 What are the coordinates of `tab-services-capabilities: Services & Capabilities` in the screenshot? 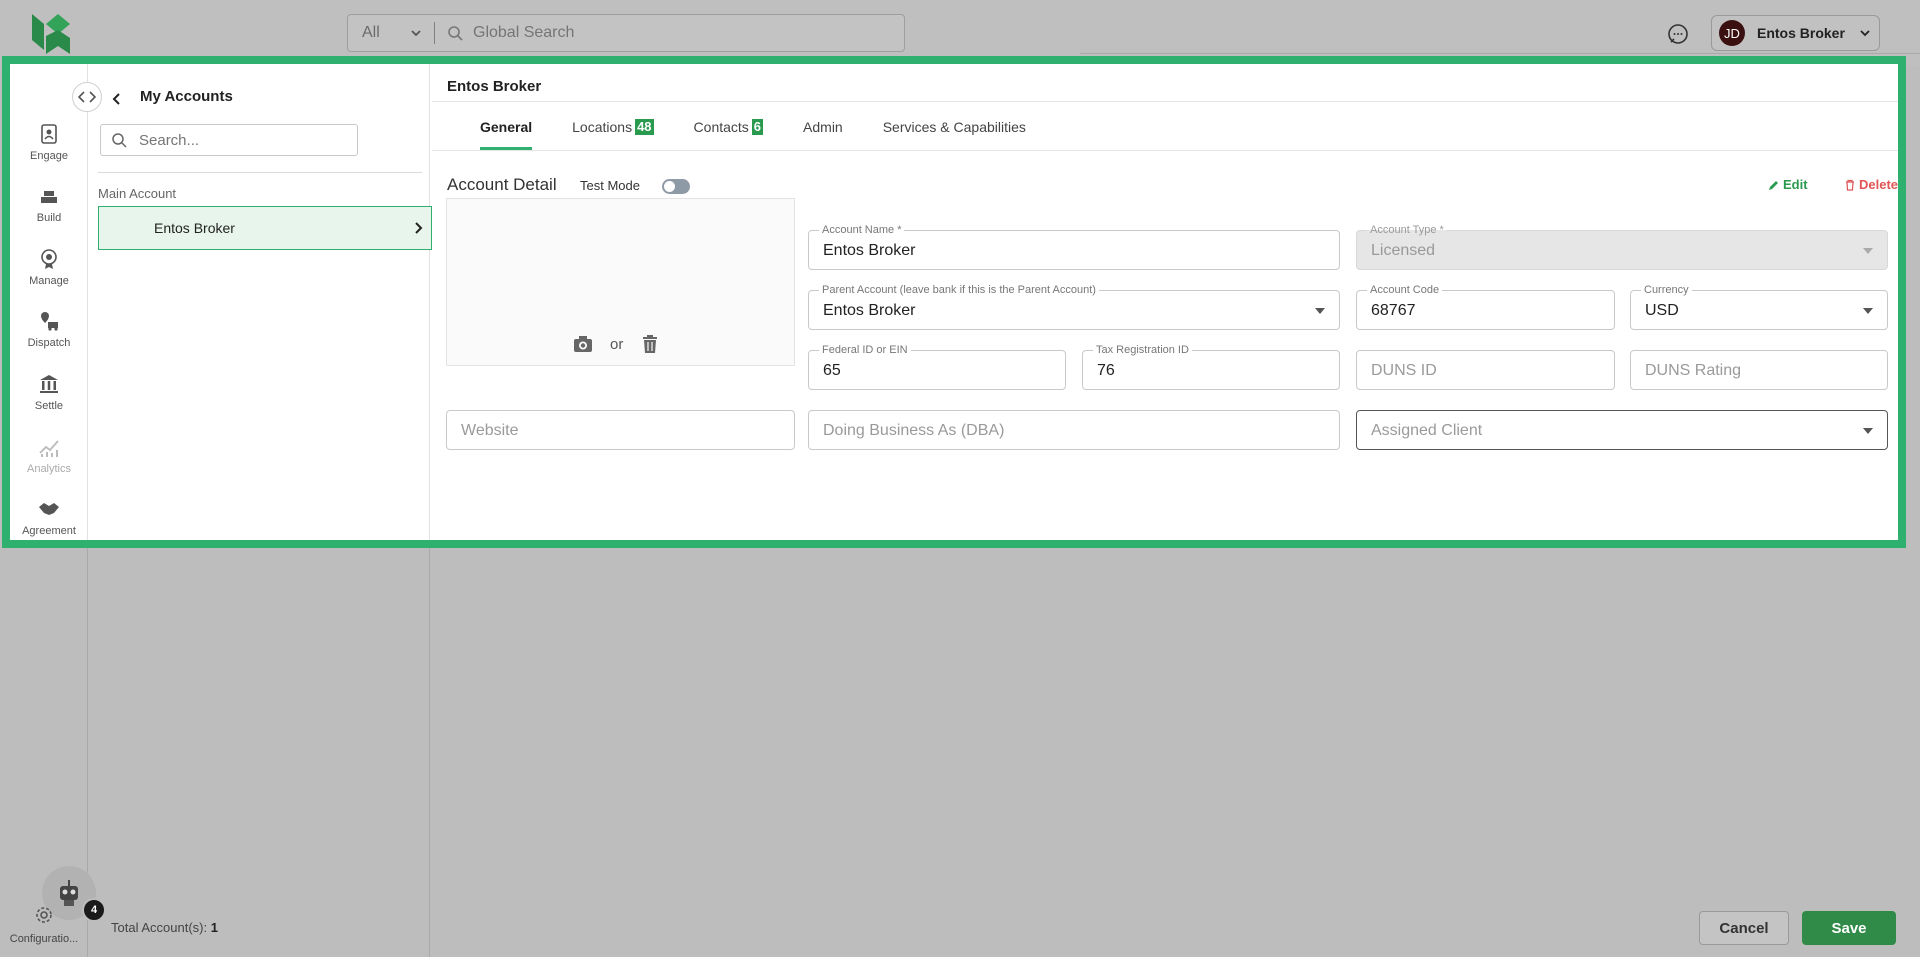 It's located at (954, 131).